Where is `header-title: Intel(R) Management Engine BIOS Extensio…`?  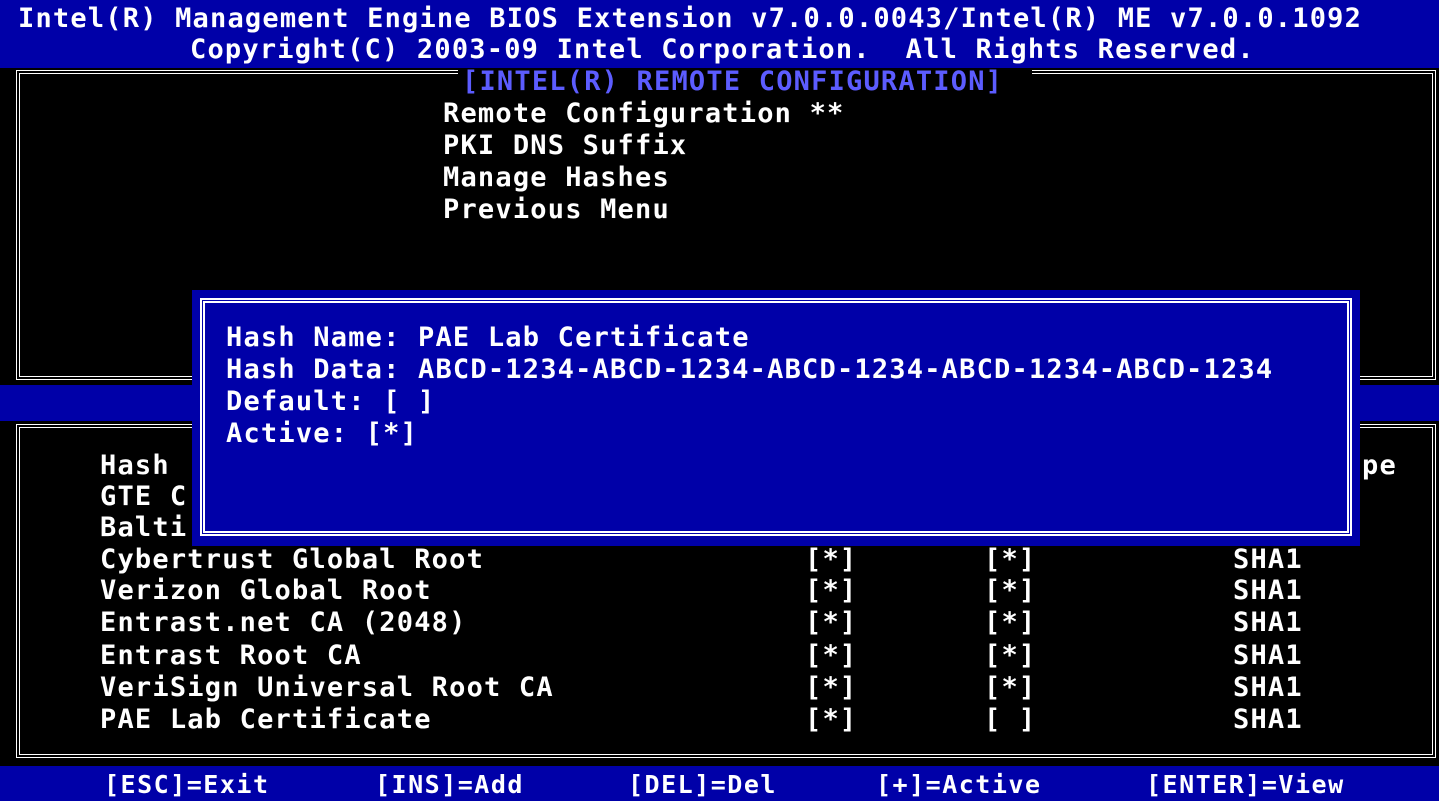 header-title: Intel(R) Management Engine BIOS Extensio… is located at coordinates (690, 18).